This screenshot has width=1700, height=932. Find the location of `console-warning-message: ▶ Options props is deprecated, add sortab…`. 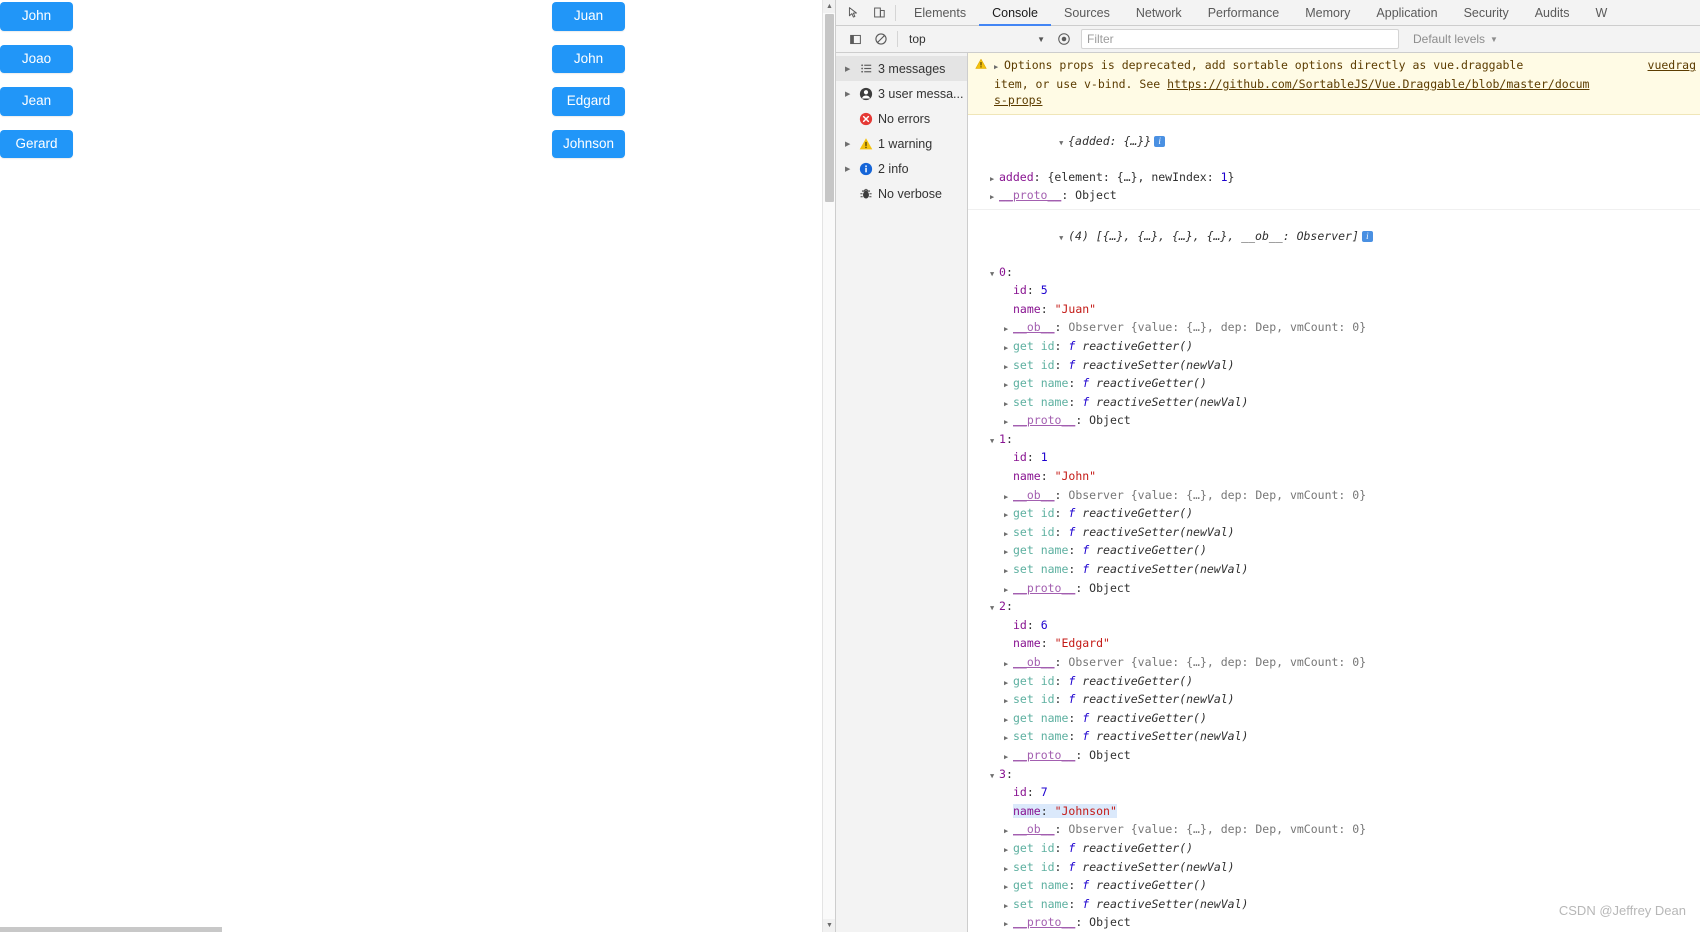

console-warning-message: ▶ Options props is deprecated, add sortab… is located at coordinates (1334, 84).